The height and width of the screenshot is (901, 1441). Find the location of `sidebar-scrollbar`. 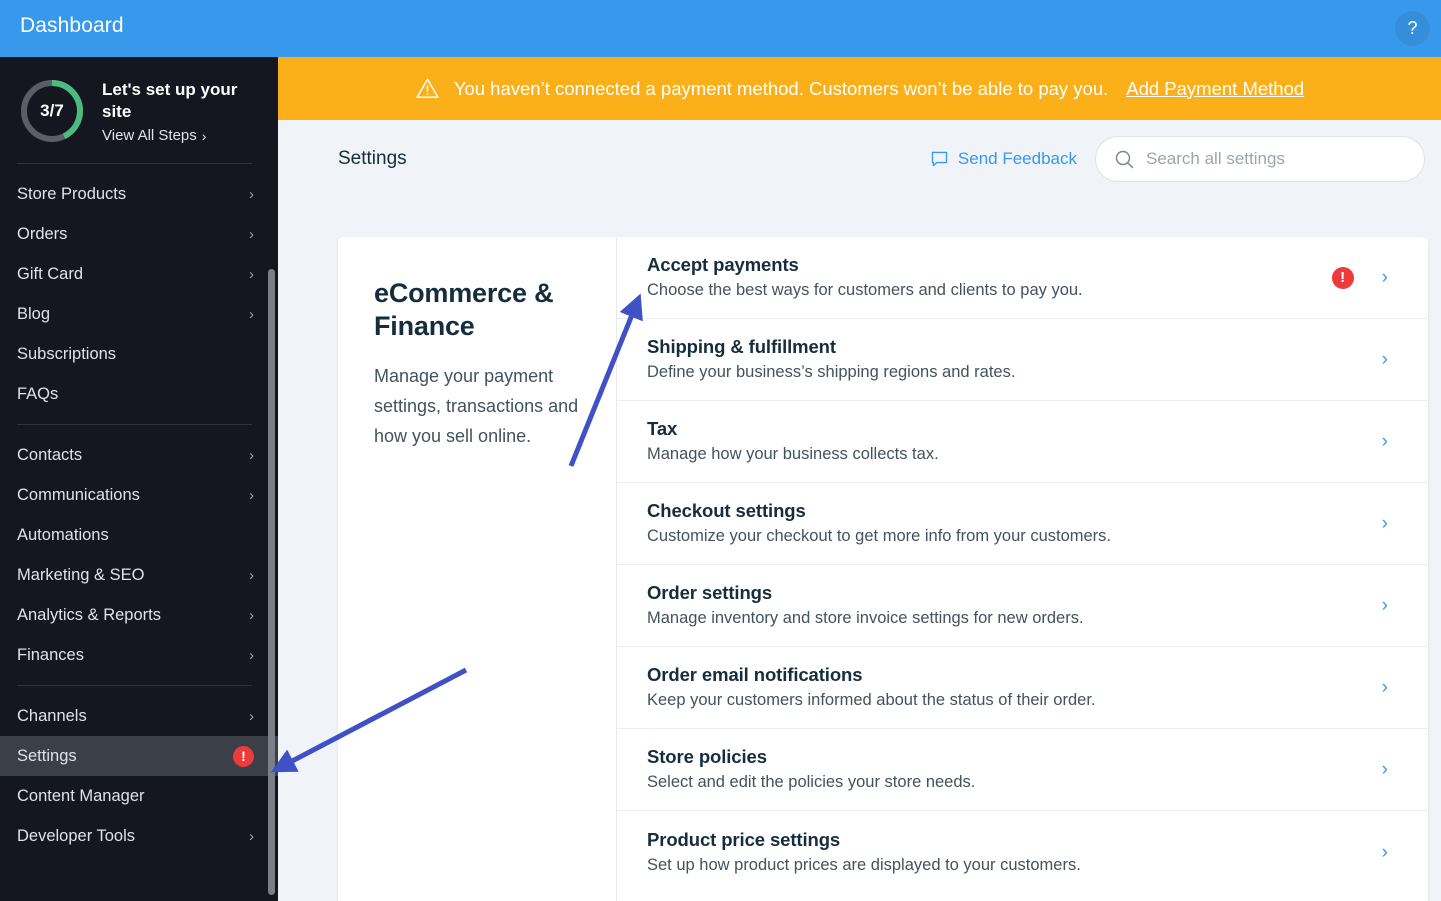

sidebar-scrollbar is located at coordinates (271, 582).